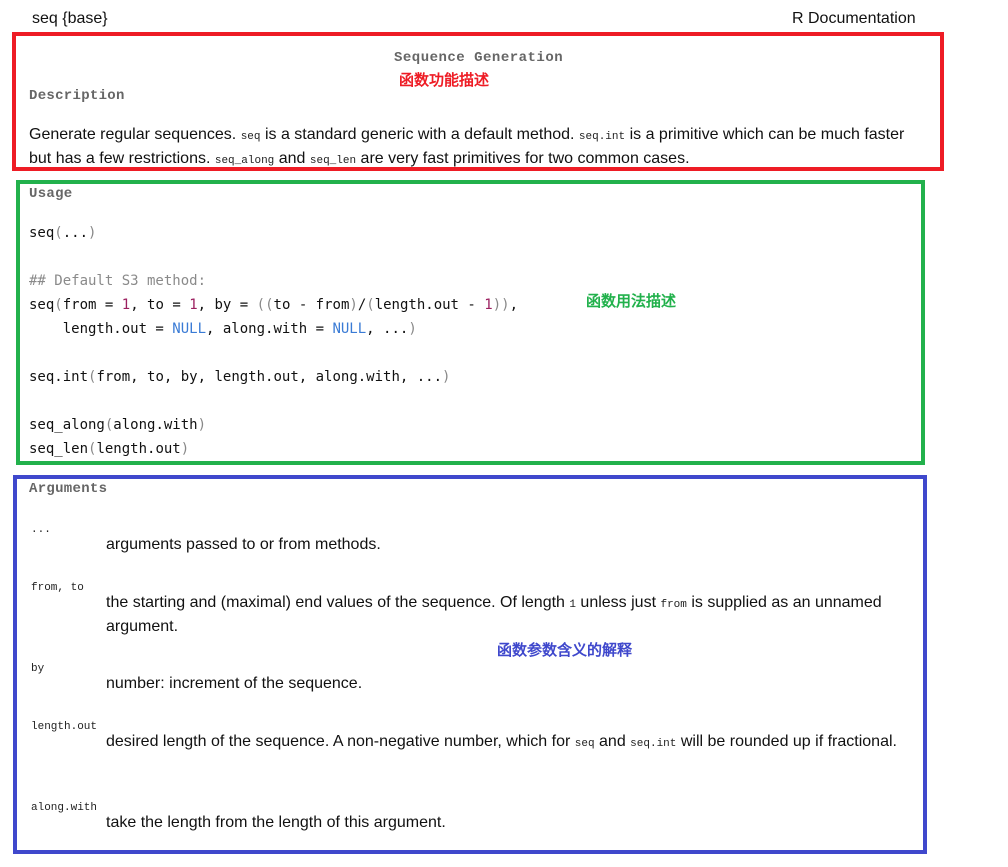 This screenshot has width=1008, height=867. What do you see at coordinates (118, 425) in the screenshot?
I see `usage-line: seq_along(along.with)` at bounding box center [118, 425].